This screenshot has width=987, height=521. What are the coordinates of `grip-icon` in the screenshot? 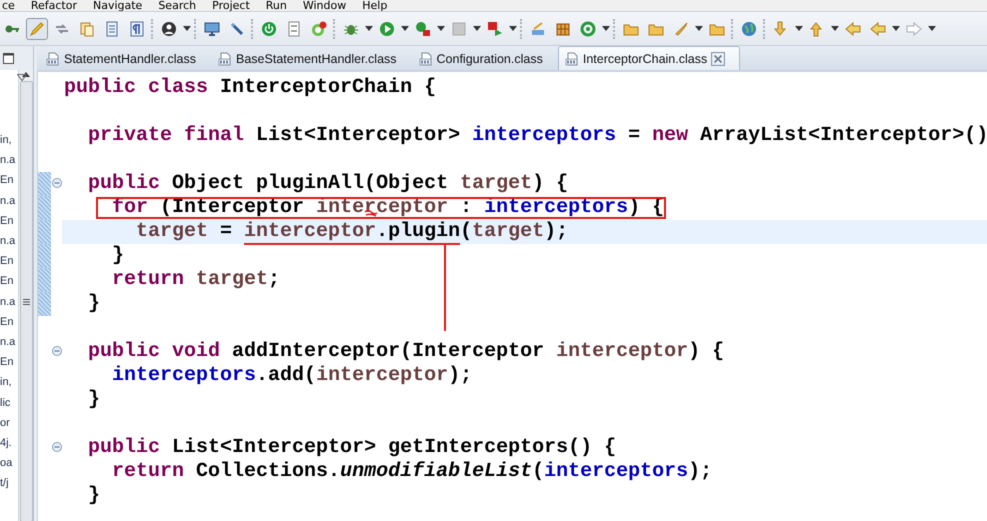 It's located at (26, 301).